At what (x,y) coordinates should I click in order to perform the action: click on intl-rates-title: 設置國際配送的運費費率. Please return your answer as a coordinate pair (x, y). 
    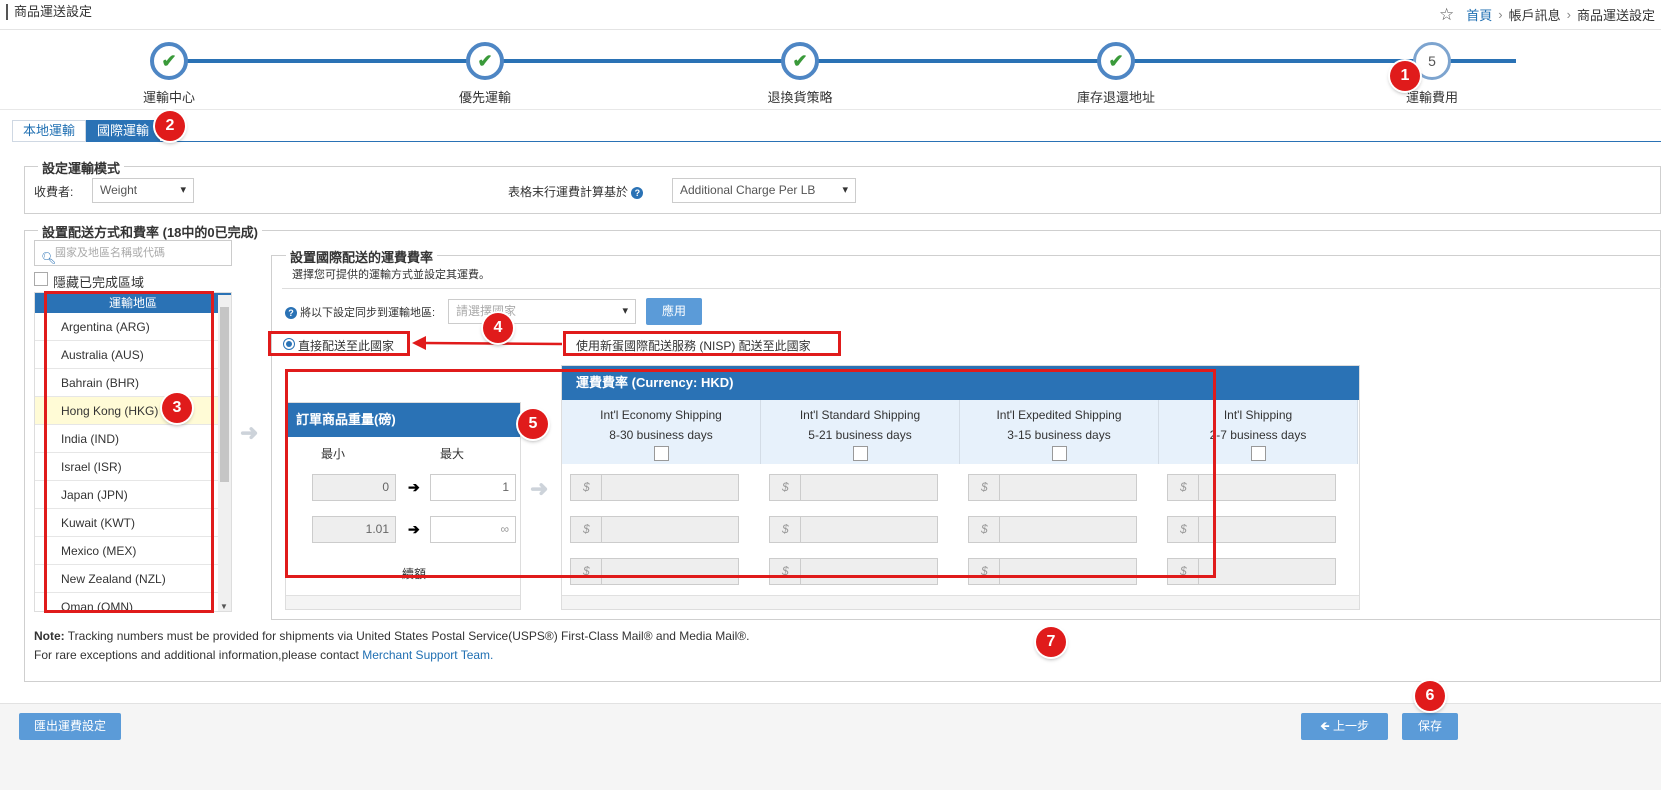
    Looking at the image, I should click on (362, 256).